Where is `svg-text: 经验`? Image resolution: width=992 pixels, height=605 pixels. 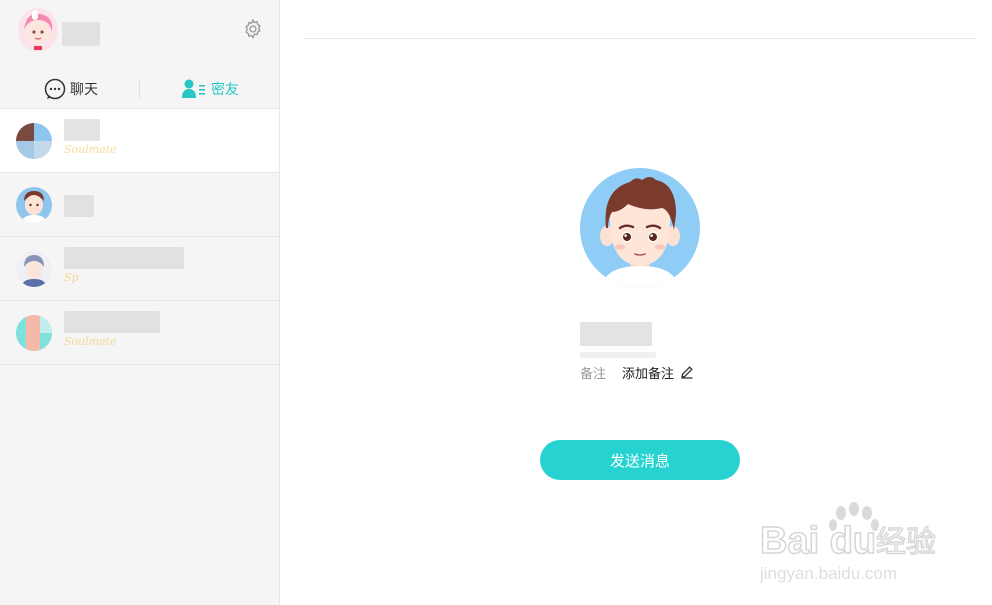 svg-text: 经验 is located at coordinates (906, 542).